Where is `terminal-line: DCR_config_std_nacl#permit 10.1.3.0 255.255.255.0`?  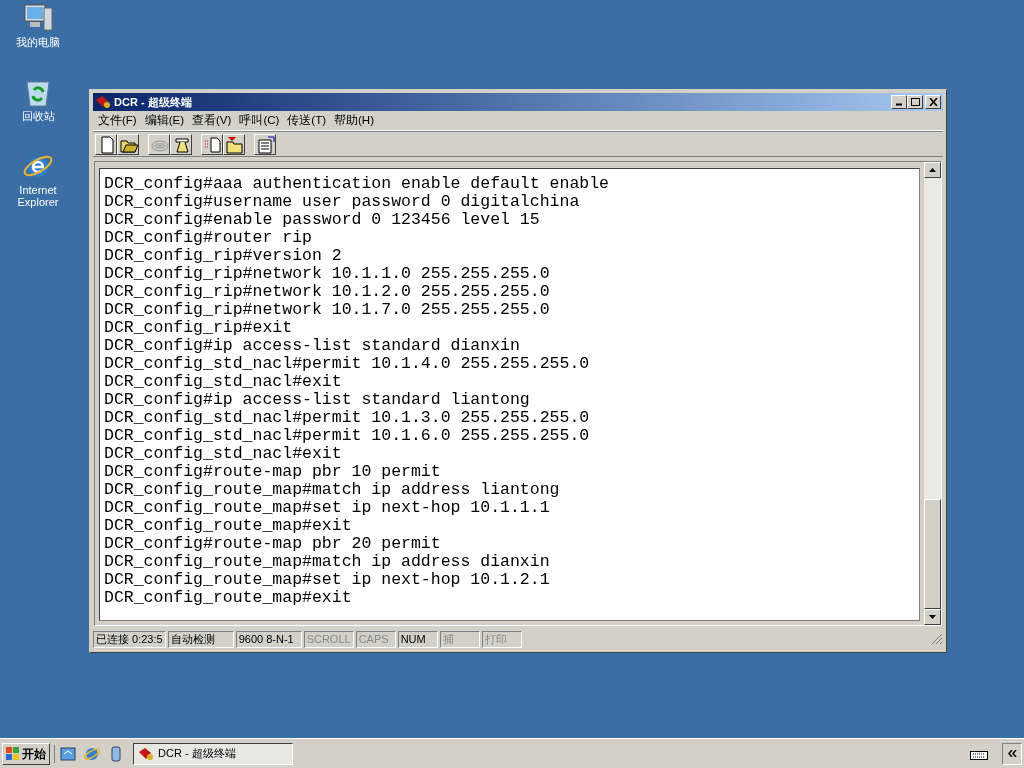
terminal-line: DCR_config_std_nacl#permit 10.1.3.0 255.255.255.0 is located at coordinates (347, 418).